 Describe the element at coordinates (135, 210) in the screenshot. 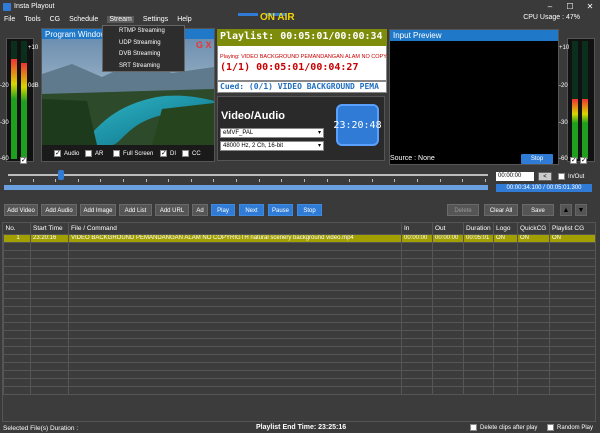

I see `add-list-button: Add List` at that location.